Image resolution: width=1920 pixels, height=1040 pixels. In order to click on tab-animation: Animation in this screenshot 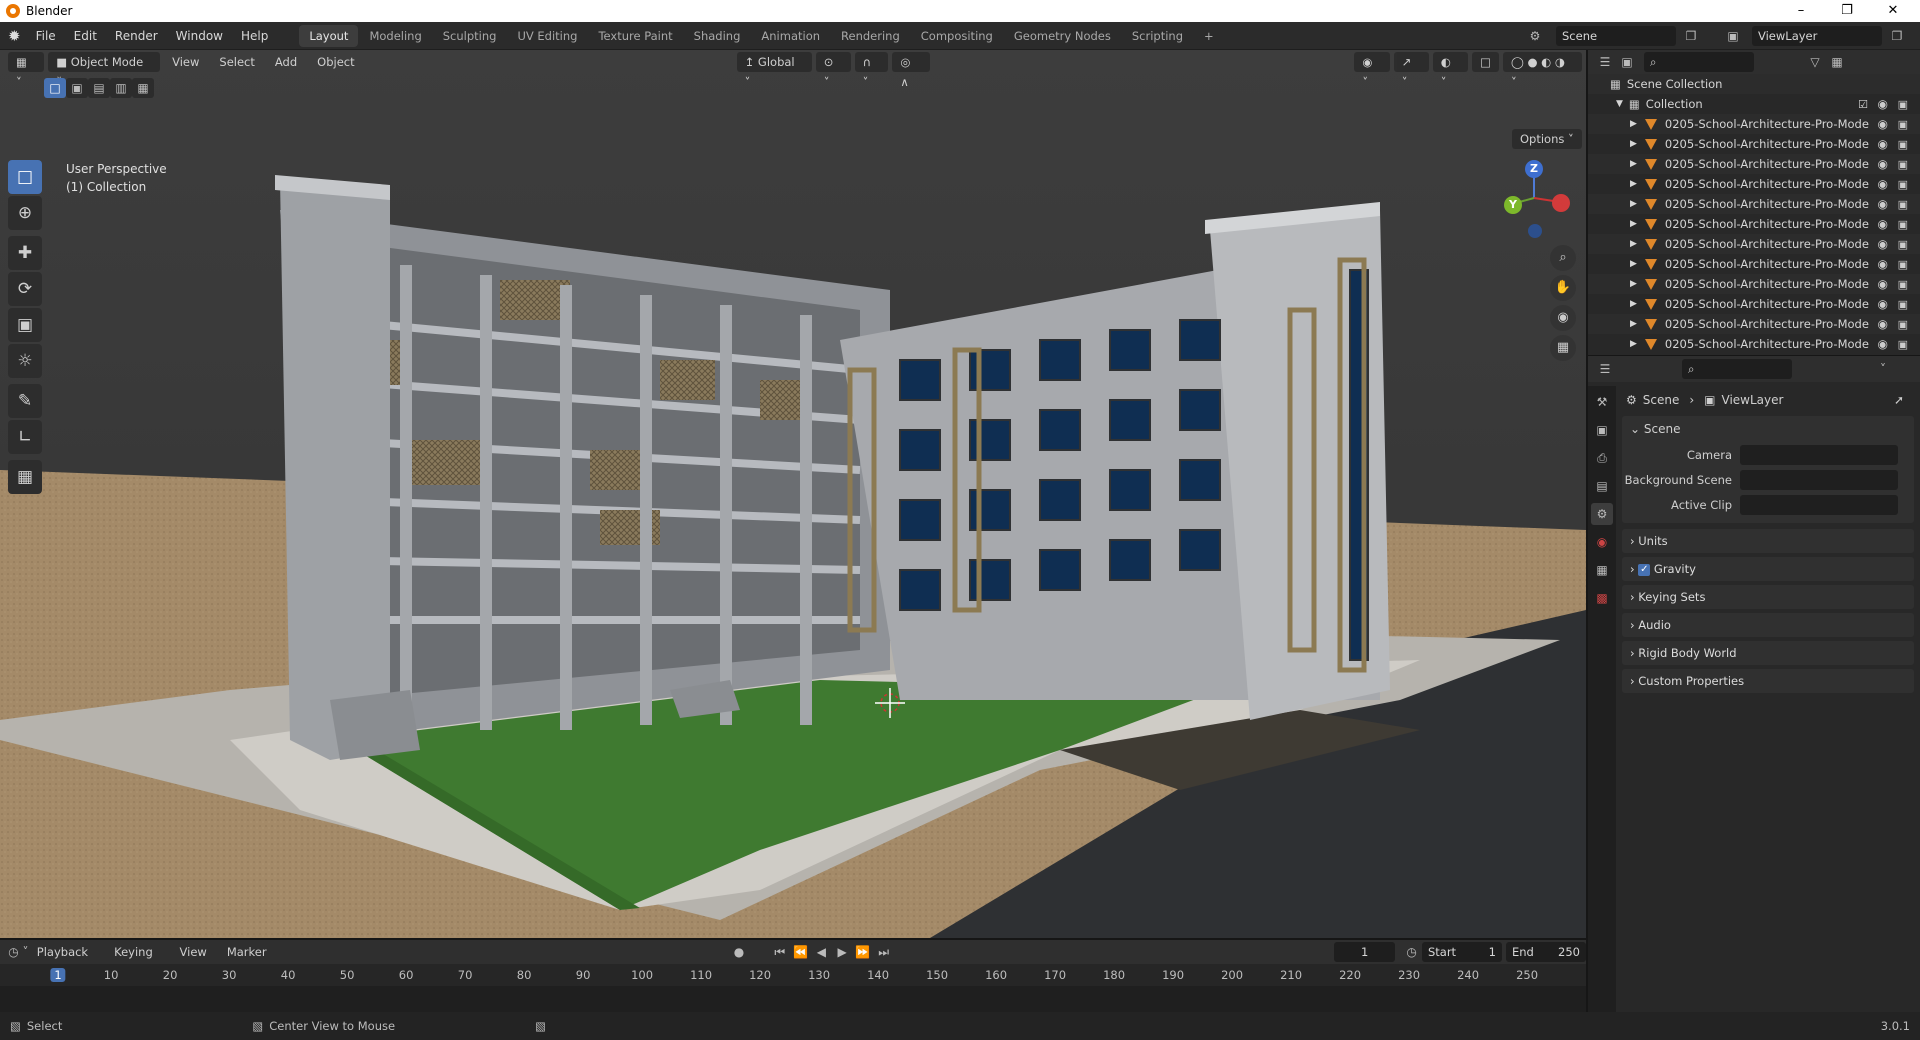, I will do `click(790, 36)`.